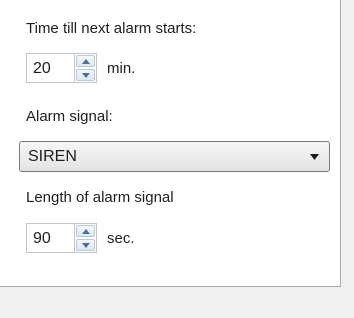 The image size is (354, 318). I want to click on alarm-signal-value: SIREN, so click(52, 156).